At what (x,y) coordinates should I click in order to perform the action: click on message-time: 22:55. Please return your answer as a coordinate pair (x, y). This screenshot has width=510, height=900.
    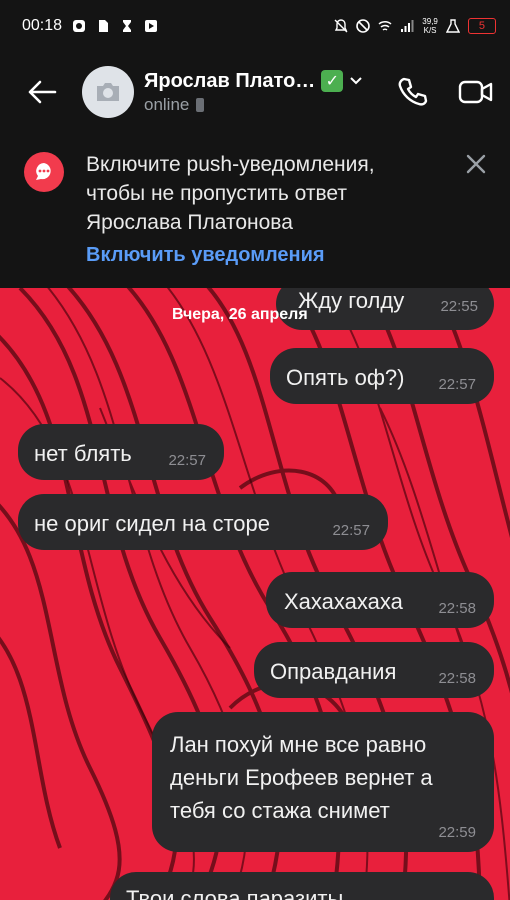
    Looking at the image, I should click on (459, 306).